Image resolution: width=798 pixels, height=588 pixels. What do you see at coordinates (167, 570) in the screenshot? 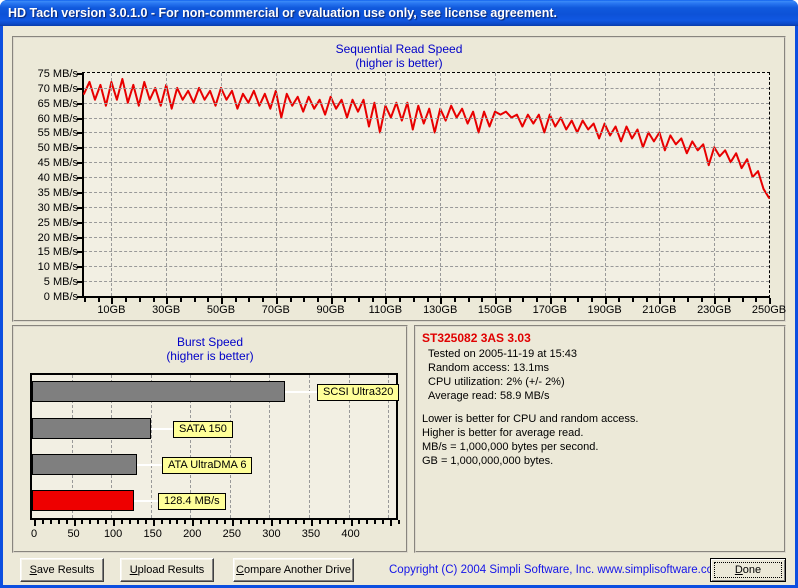
I see `upload-results-button: Upload Results` at bounding box center [167, 570].